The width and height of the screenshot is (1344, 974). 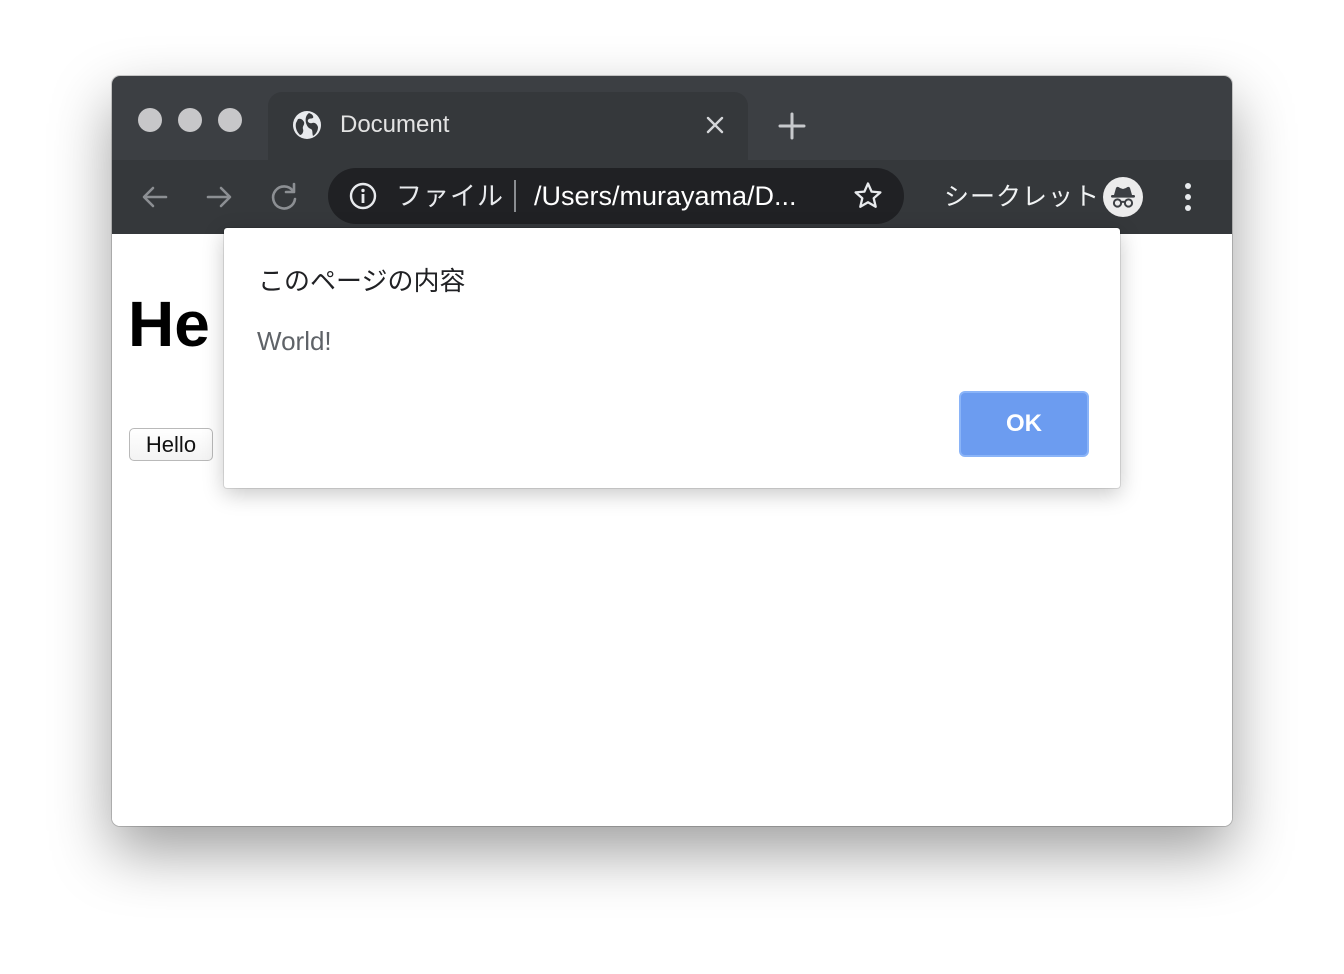 What do you see at coordinates (1022, 197) in the screenshot?
I see `incognito-label: シークレット` at bounding box center [1022, 197].